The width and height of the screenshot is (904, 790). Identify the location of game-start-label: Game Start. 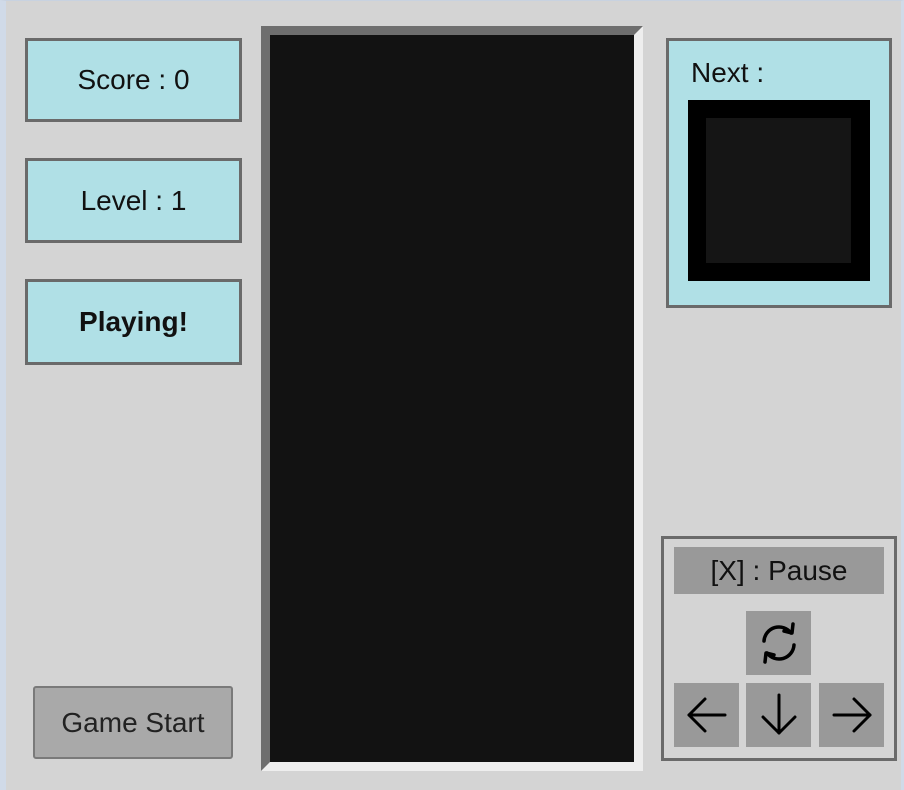
(133, 722).